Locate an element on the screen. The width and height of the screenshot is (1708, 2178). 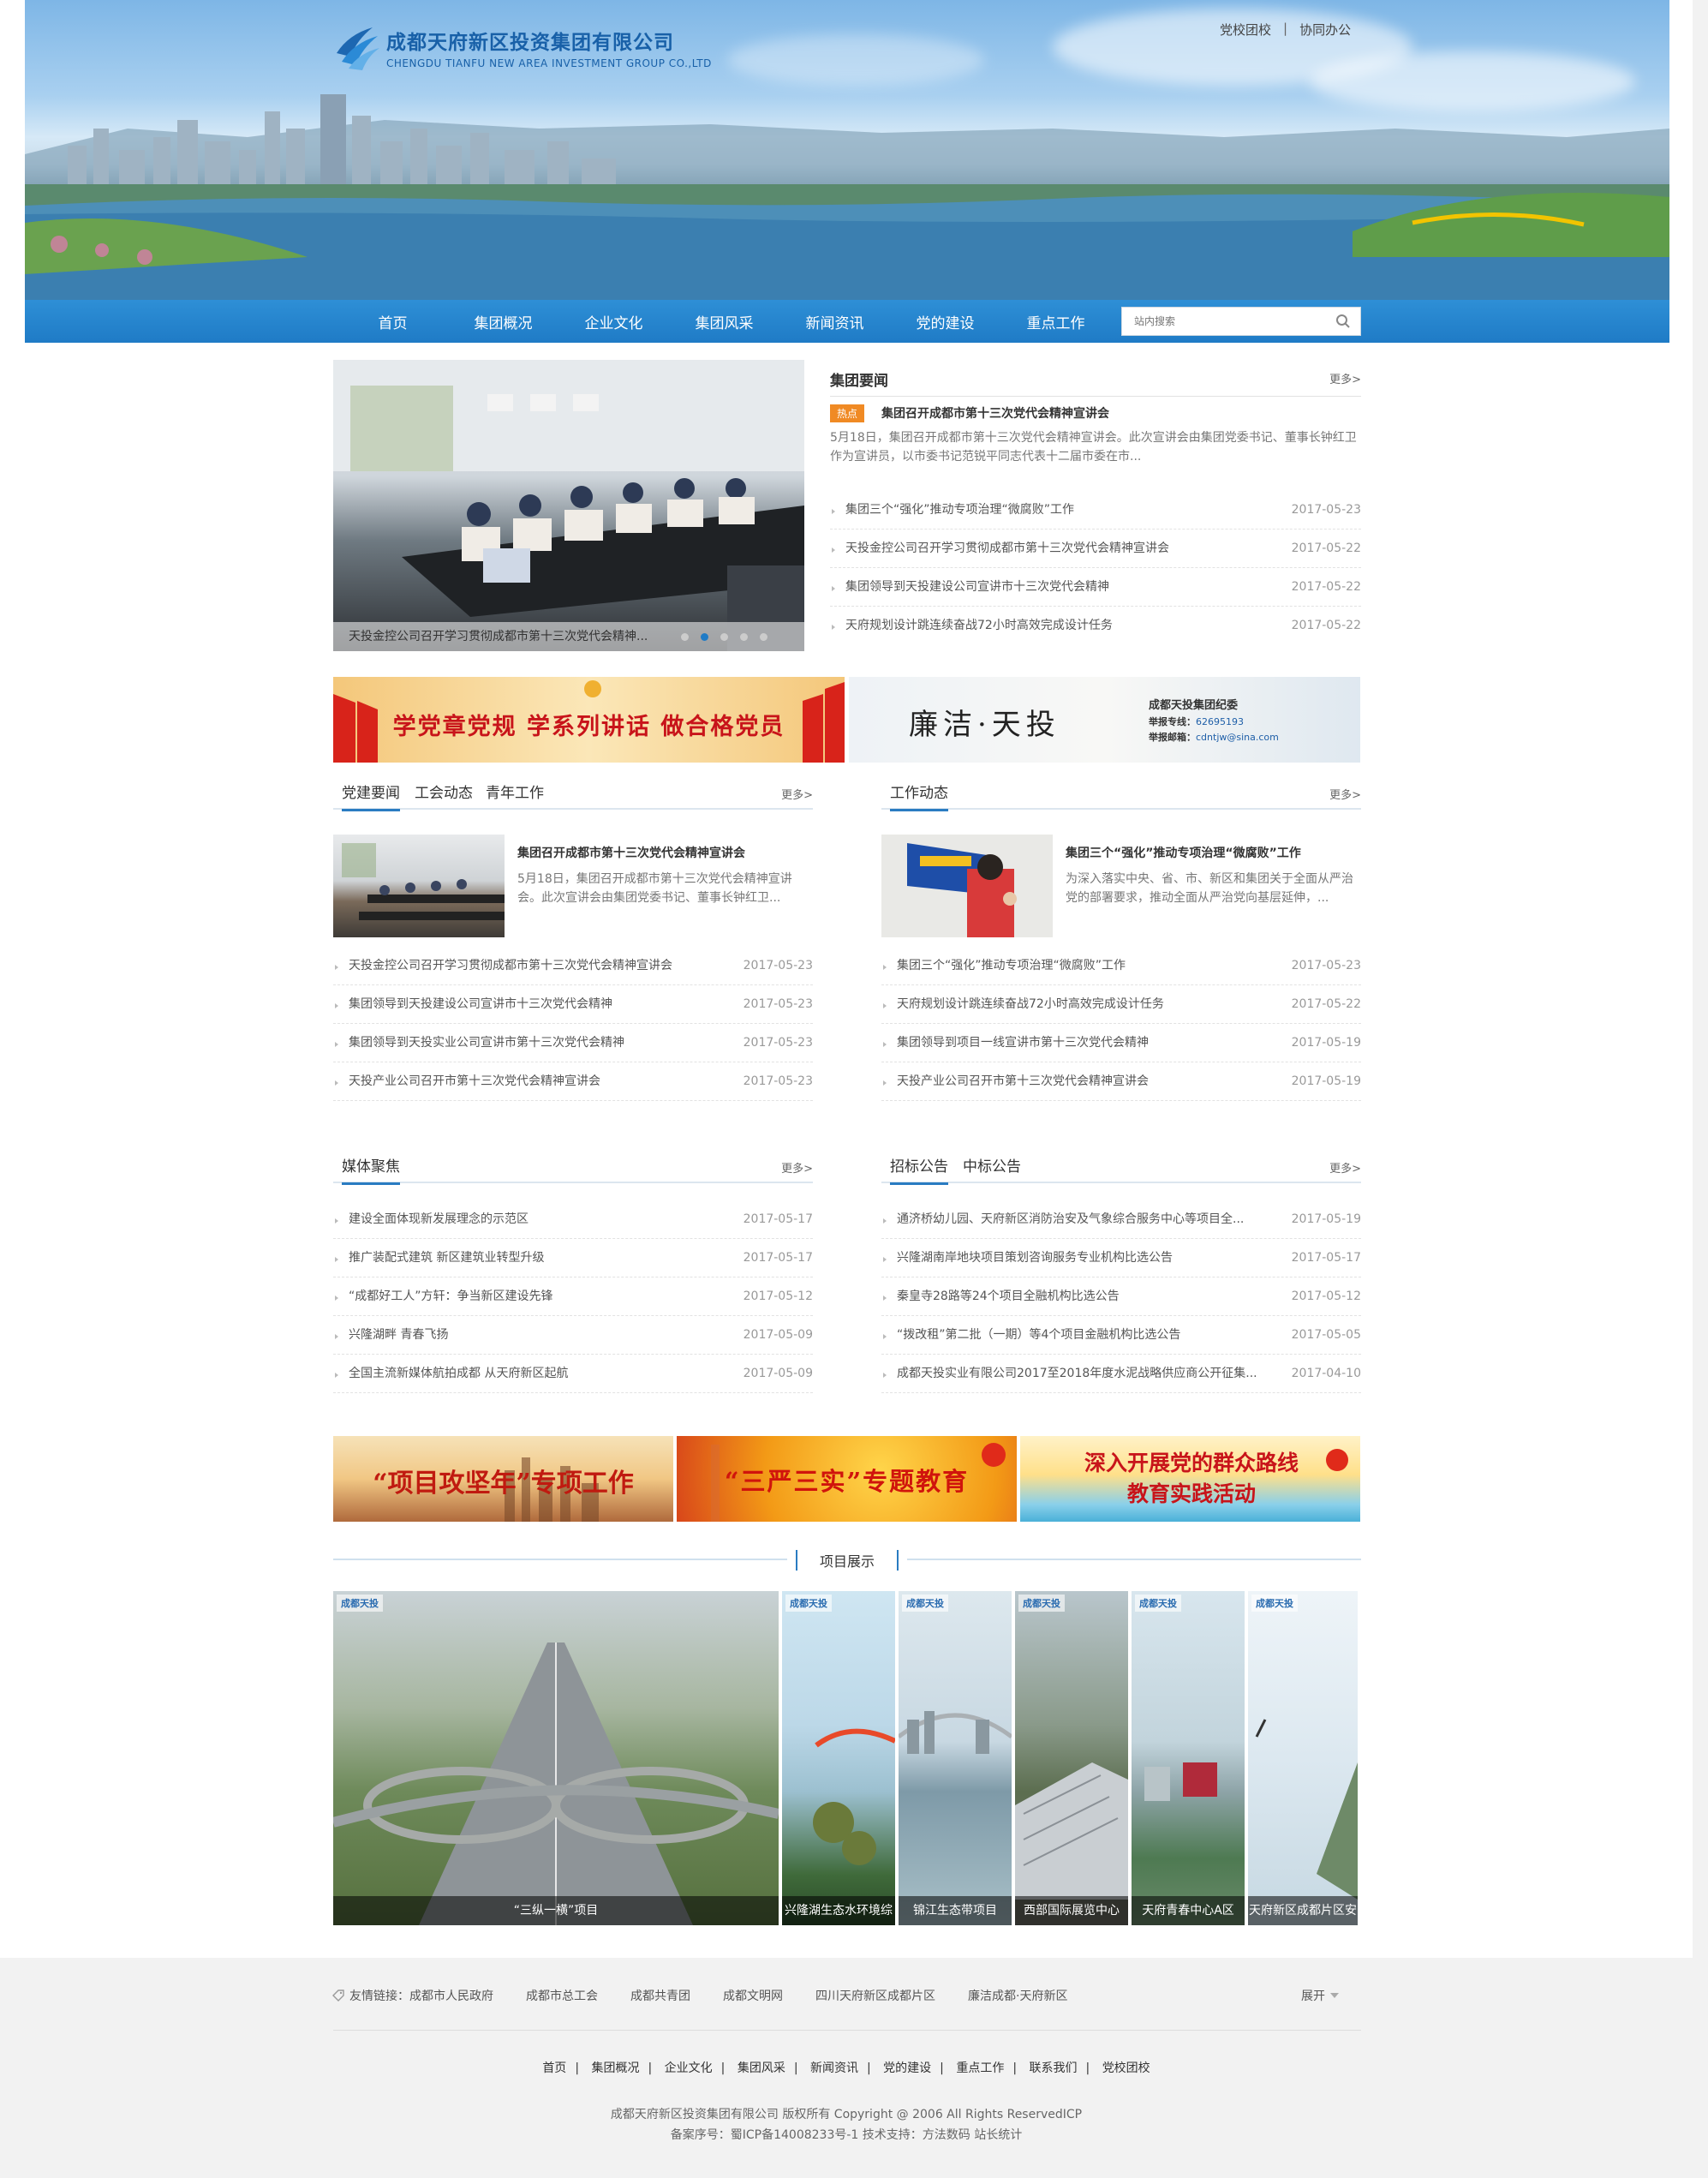
banner-three-strict-text: “三严三实”专题教育 is located at coordinates (847, 1481).